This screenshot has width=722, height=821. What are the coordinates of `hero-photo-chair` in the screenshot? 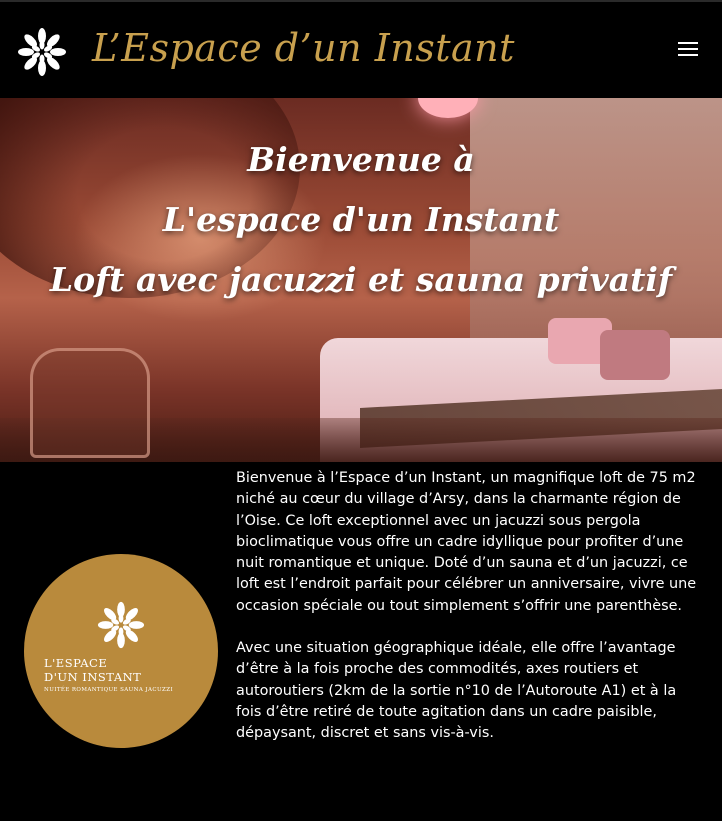 It's located at (90, 403).